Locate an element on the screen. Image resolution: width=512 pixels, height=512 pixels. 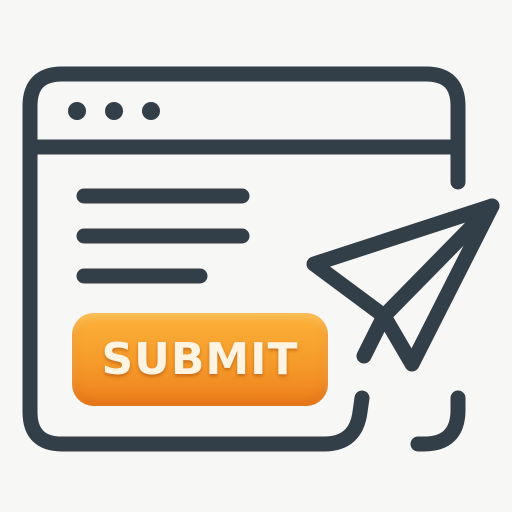
submit-button: SUBMIT is located at coordinates (200, 359).